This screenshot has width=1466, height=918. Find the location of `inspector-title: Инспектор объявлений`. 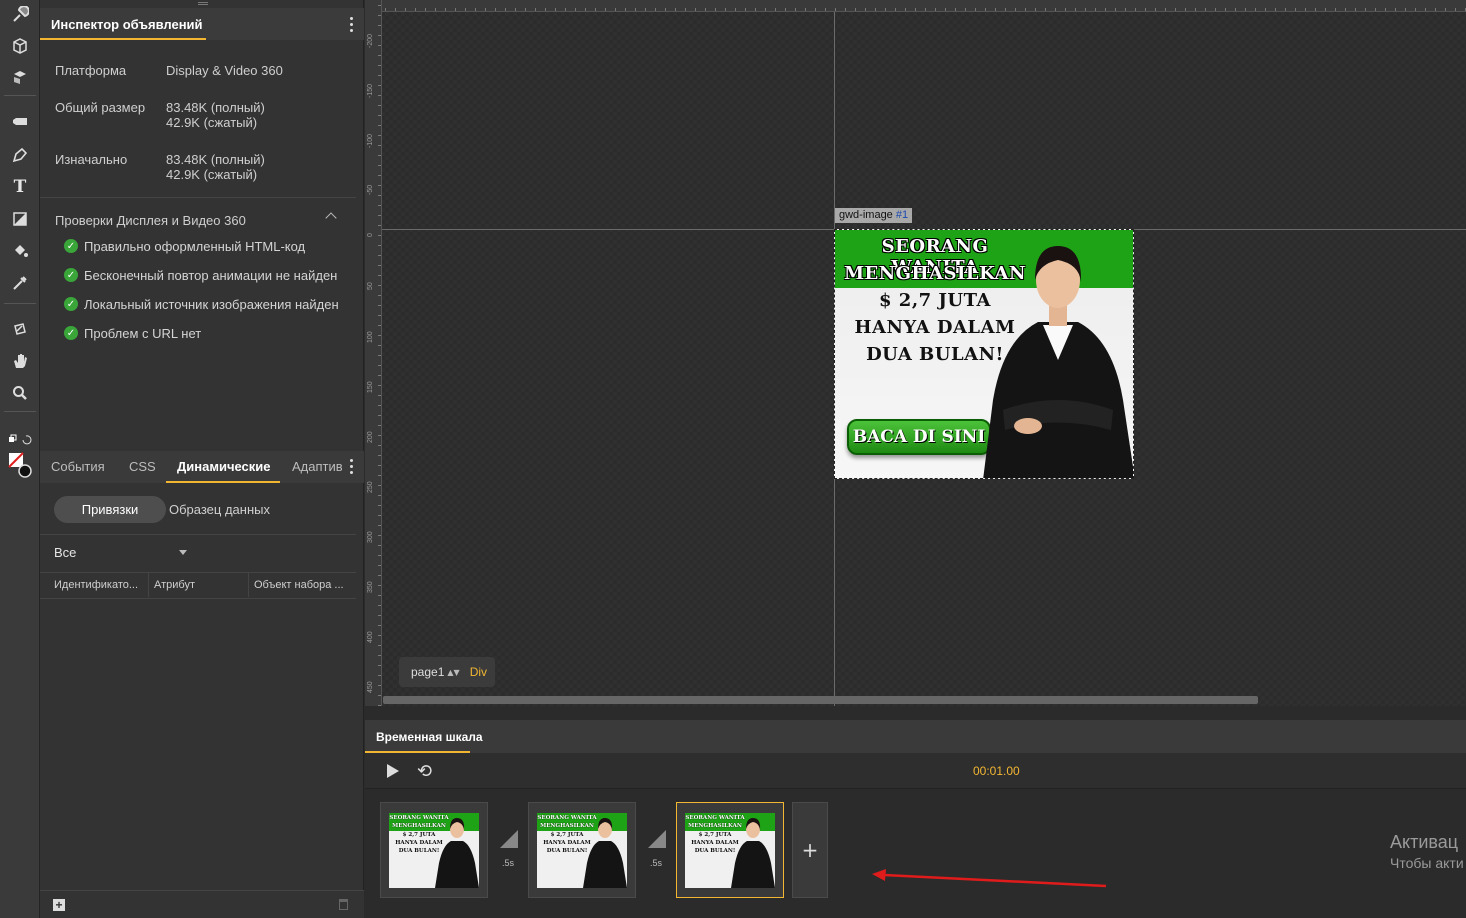

inspector-title: Инспектор объявлений is located at coordinates (127, 24).